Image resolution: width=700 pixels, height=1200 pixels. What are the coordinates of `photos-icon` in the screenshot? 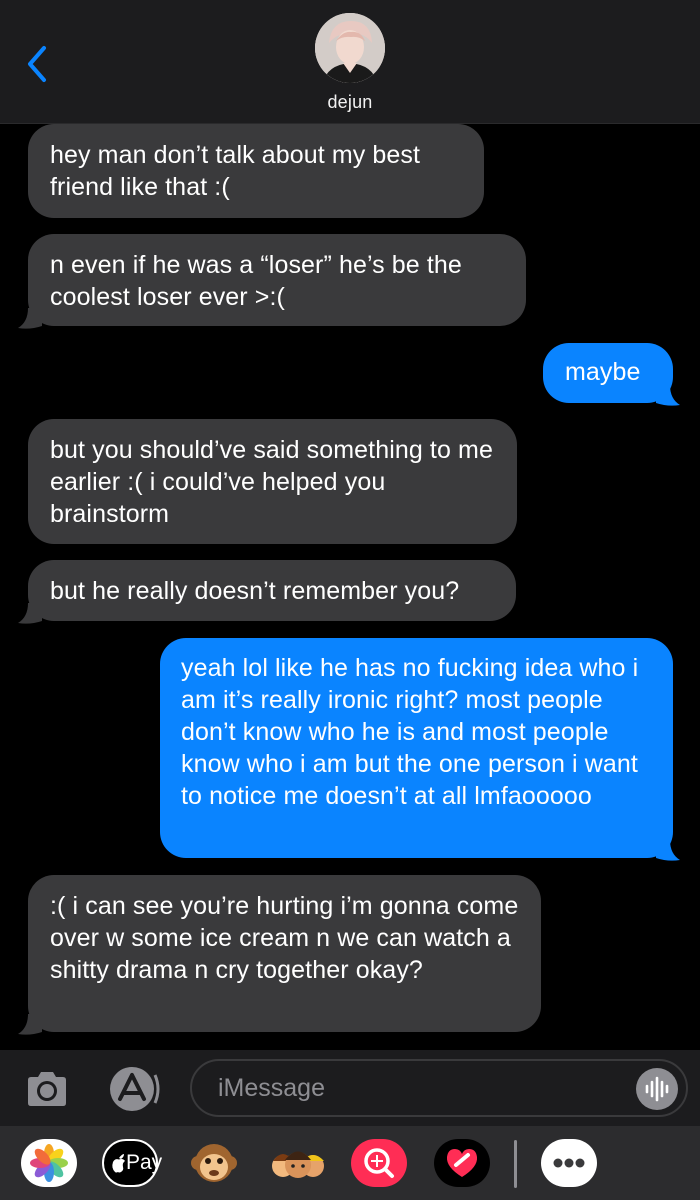 It's located at (49, 1163).